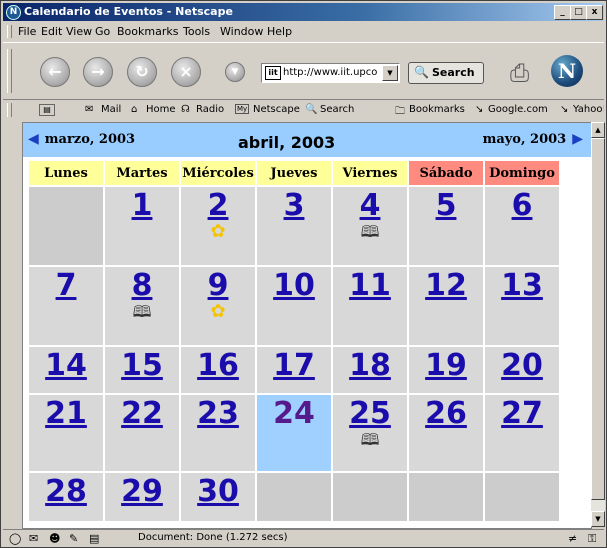 The height and width of the screenshot is (548, 607). Describe the element at coordinates (522, 286) in the screenshot. I see `day-link: 13` at that location.